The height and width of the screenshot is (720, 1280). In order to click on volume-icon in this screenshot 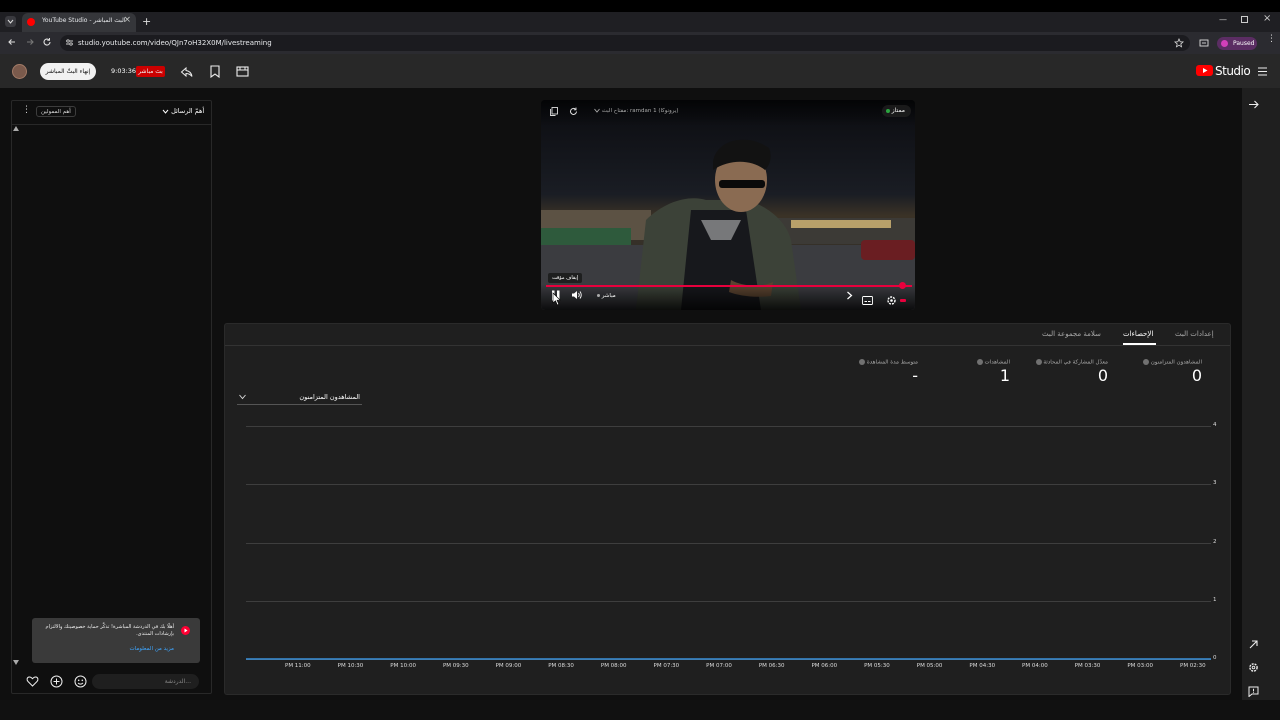, I will do `click(577, 295)`.